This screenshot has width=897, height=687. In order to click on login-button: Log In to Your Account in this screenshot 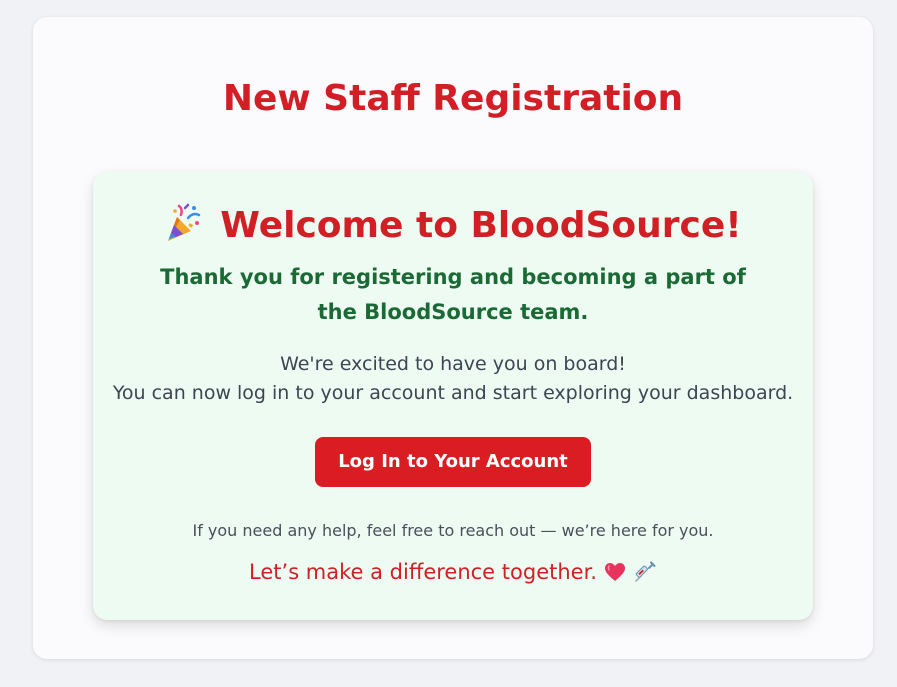, I will do `click(453, 462)`.